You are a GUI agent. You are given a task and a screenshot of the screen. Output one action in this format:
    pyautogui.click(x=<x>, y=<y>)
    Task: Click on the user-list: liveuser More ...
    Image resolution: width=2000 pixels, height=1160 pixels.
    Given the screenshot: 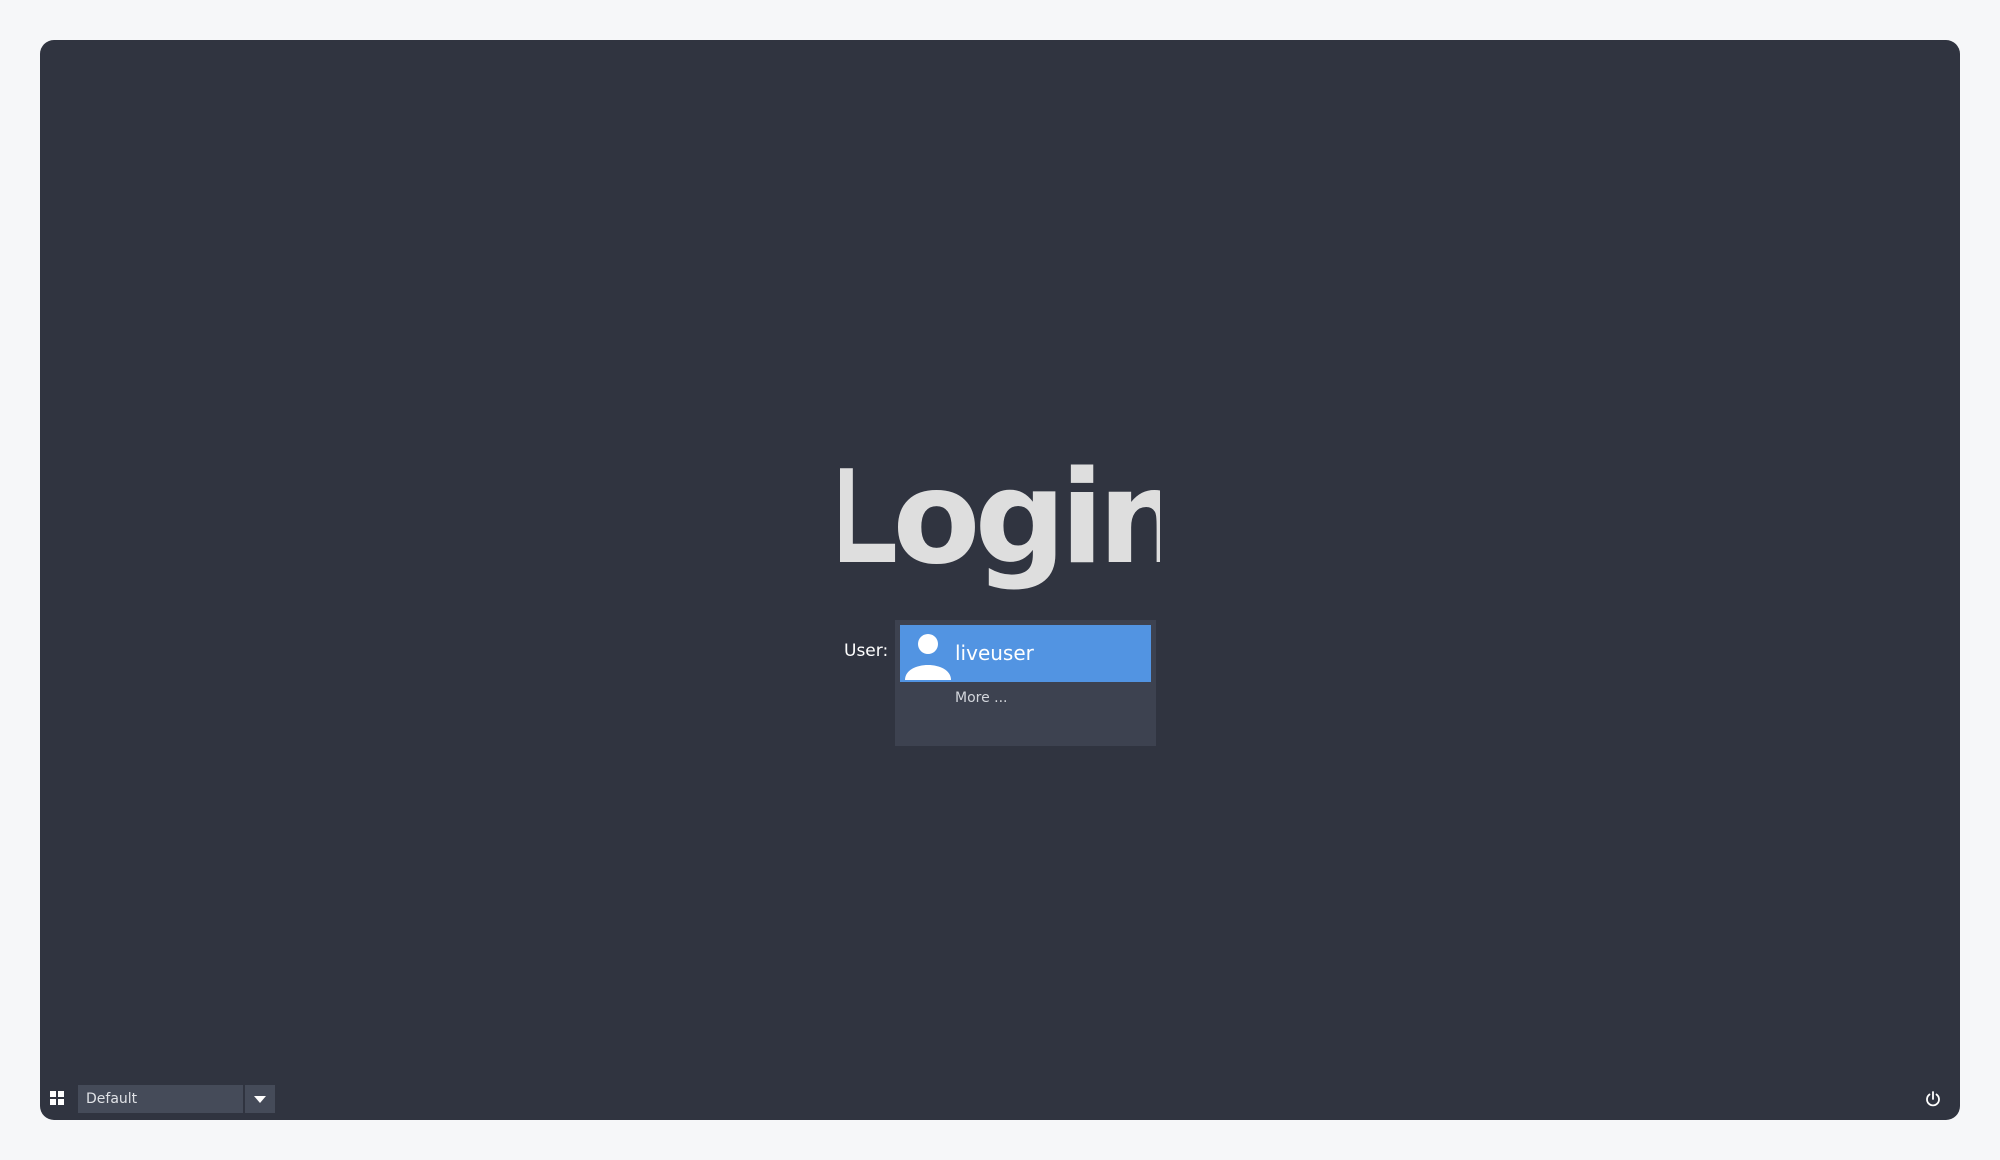 What is the action you would take?
    pyautogui.click(x=1025, y=683)
    